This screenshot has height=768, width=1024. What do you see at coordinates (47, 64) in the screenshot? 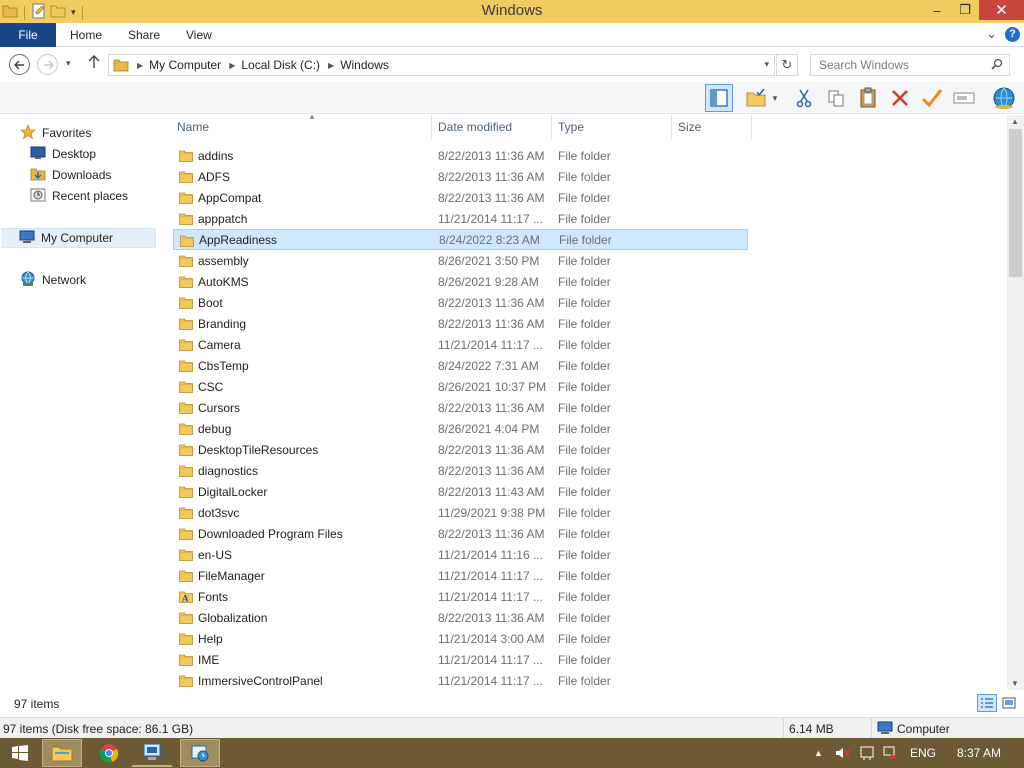
I see `forward-button` at bounding box center [47, 64].